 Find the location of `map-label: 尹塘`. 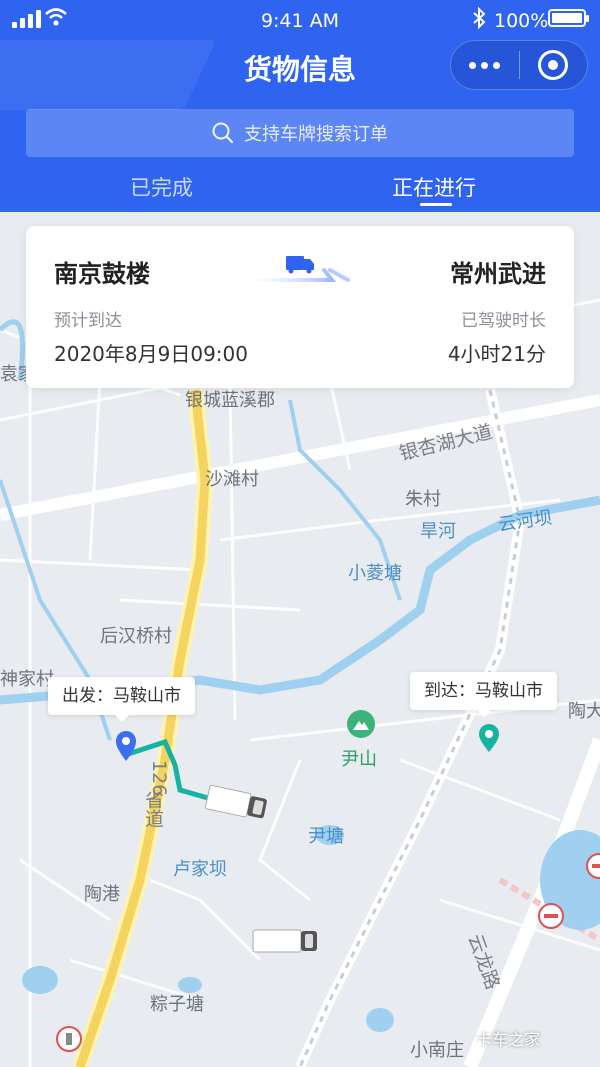

map-label: 尹塘 is located at coordinates (326, 836).